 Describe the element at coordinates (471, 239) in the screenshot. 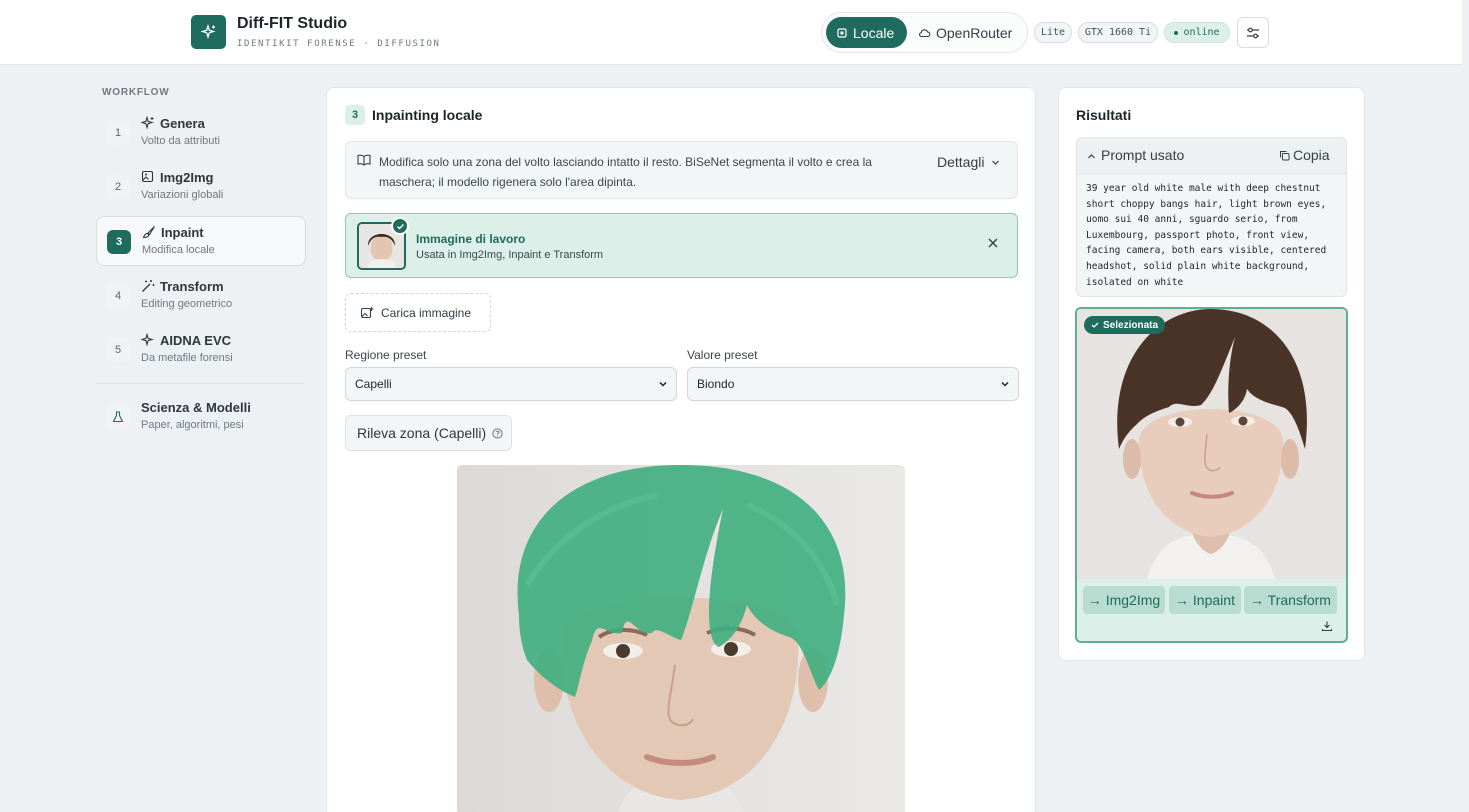

I see `working-image-title: Immagine di lavoro` at that location.